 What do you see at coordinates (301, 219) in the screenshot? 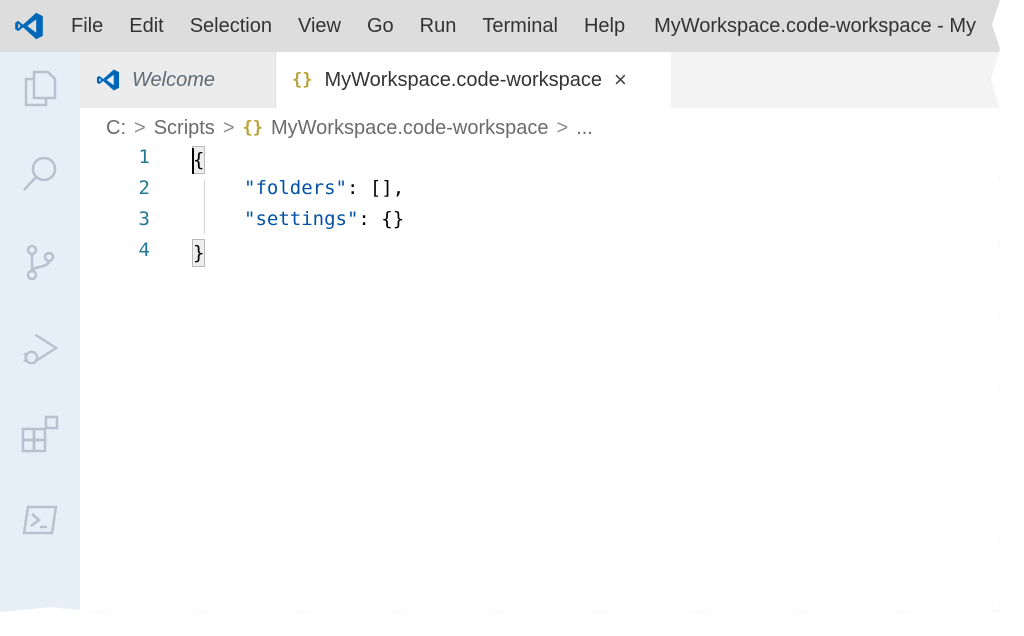
I see `json-key: "settings"` at bounding box center [301, 219].